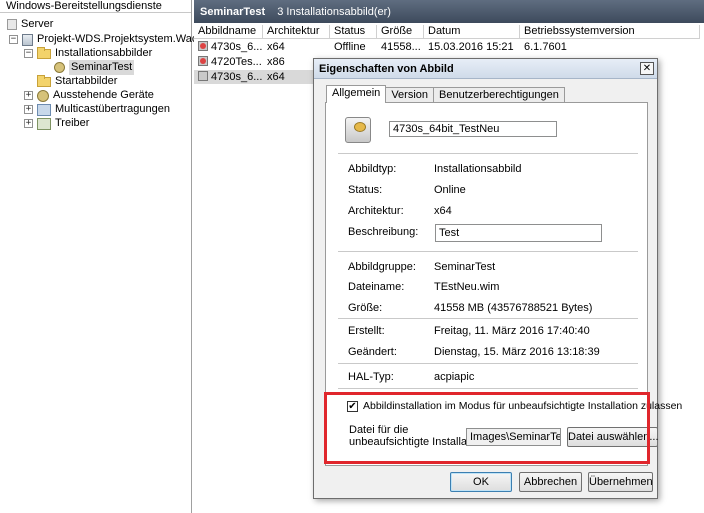 The image size is (704, 513). Describe the element at coordinates (478, 169) in the screenshot. I see `value-image-type: Installationsabbild` at that location.